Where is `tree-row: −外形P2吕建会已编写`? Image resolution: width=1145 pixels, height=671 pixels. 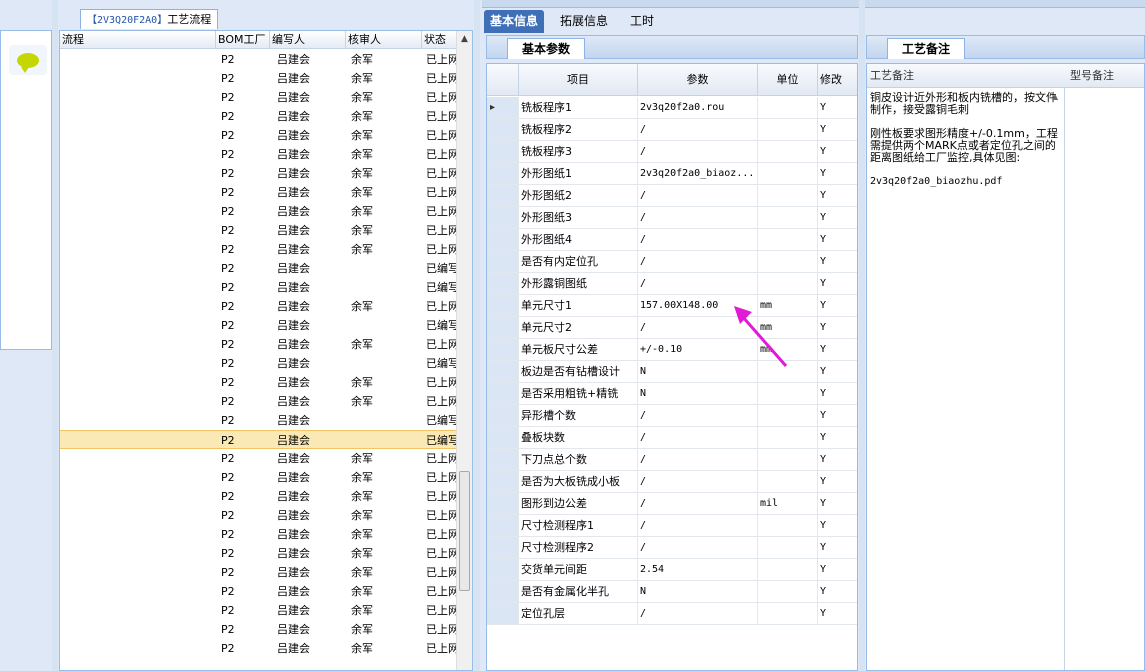 tree-row: −外形P2吕建会已编写 is located at coordinates (259, 420).